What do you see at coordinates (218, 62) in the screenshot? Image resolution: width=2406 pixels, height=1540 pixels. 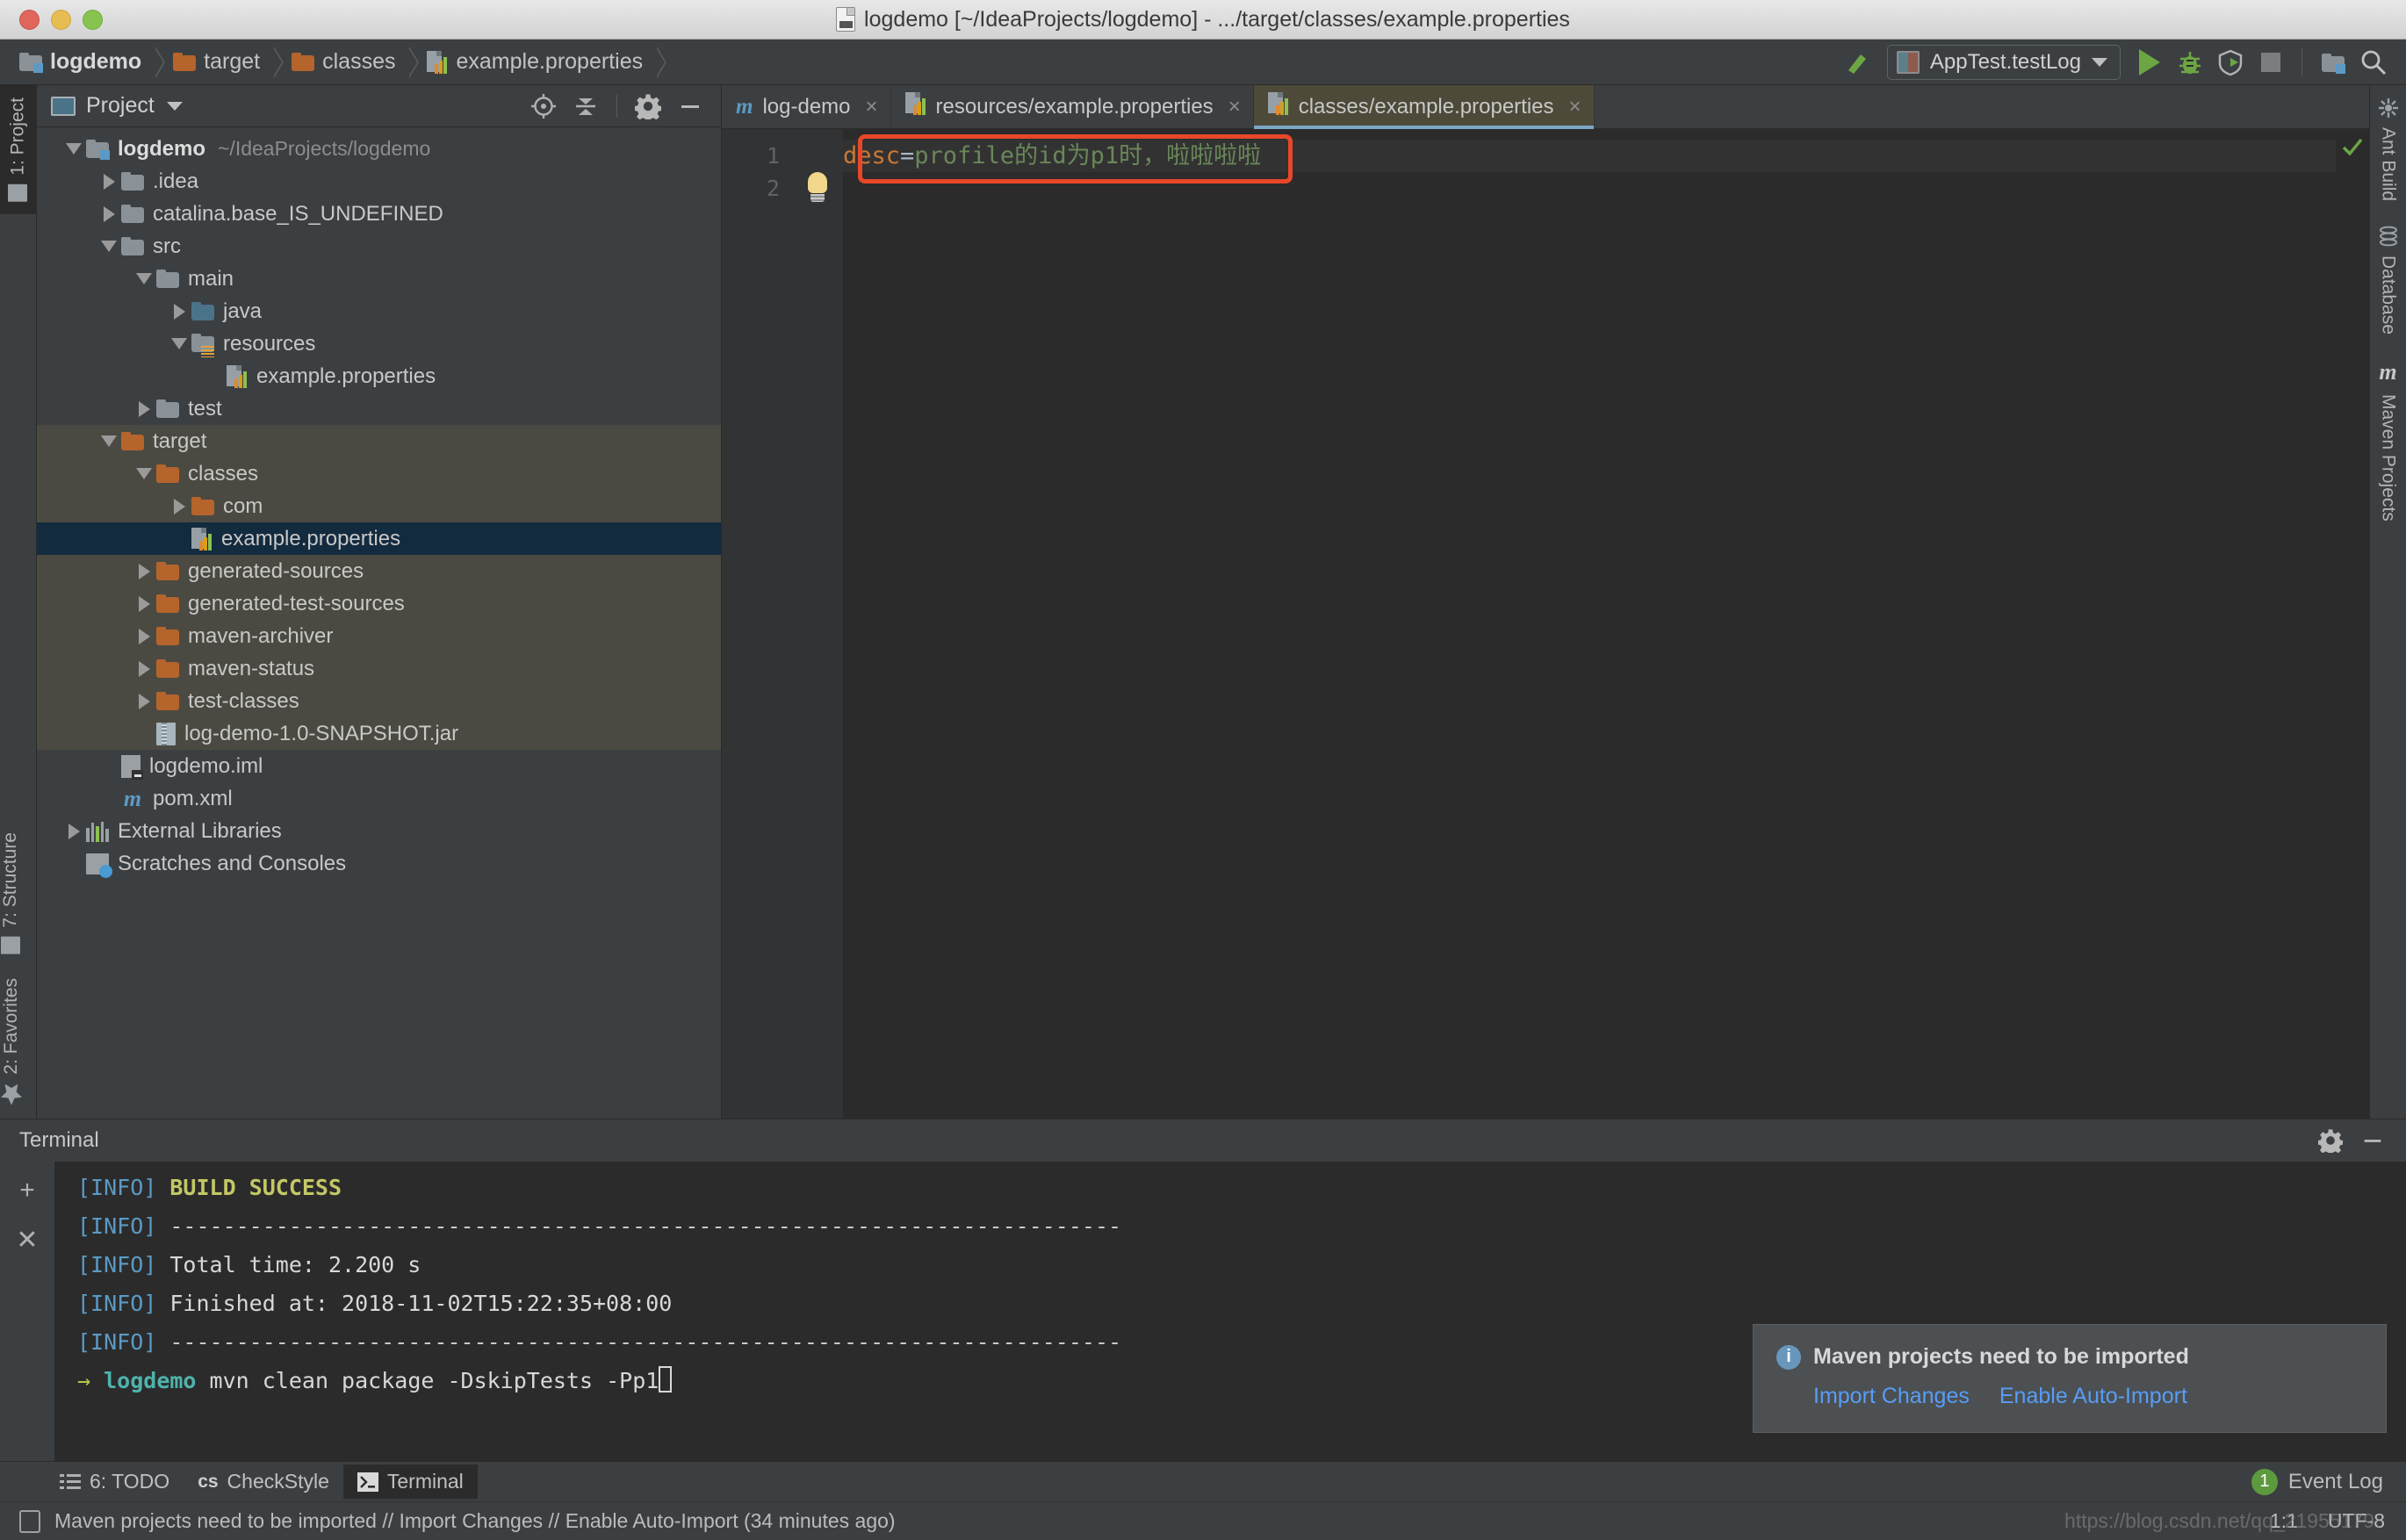 I see `breadcrumb-item-target: target` at bounding box center [218, 62].